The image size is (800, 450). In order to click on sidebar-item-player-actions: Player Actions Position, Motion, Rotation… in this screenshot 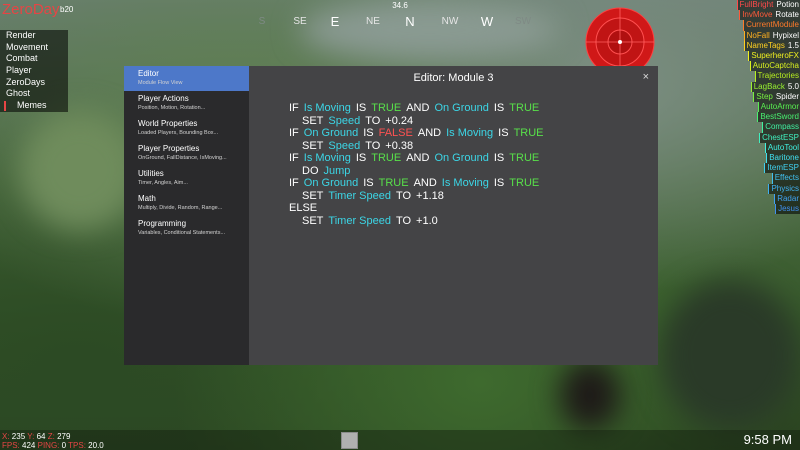, I will do `click(186, 103)`.